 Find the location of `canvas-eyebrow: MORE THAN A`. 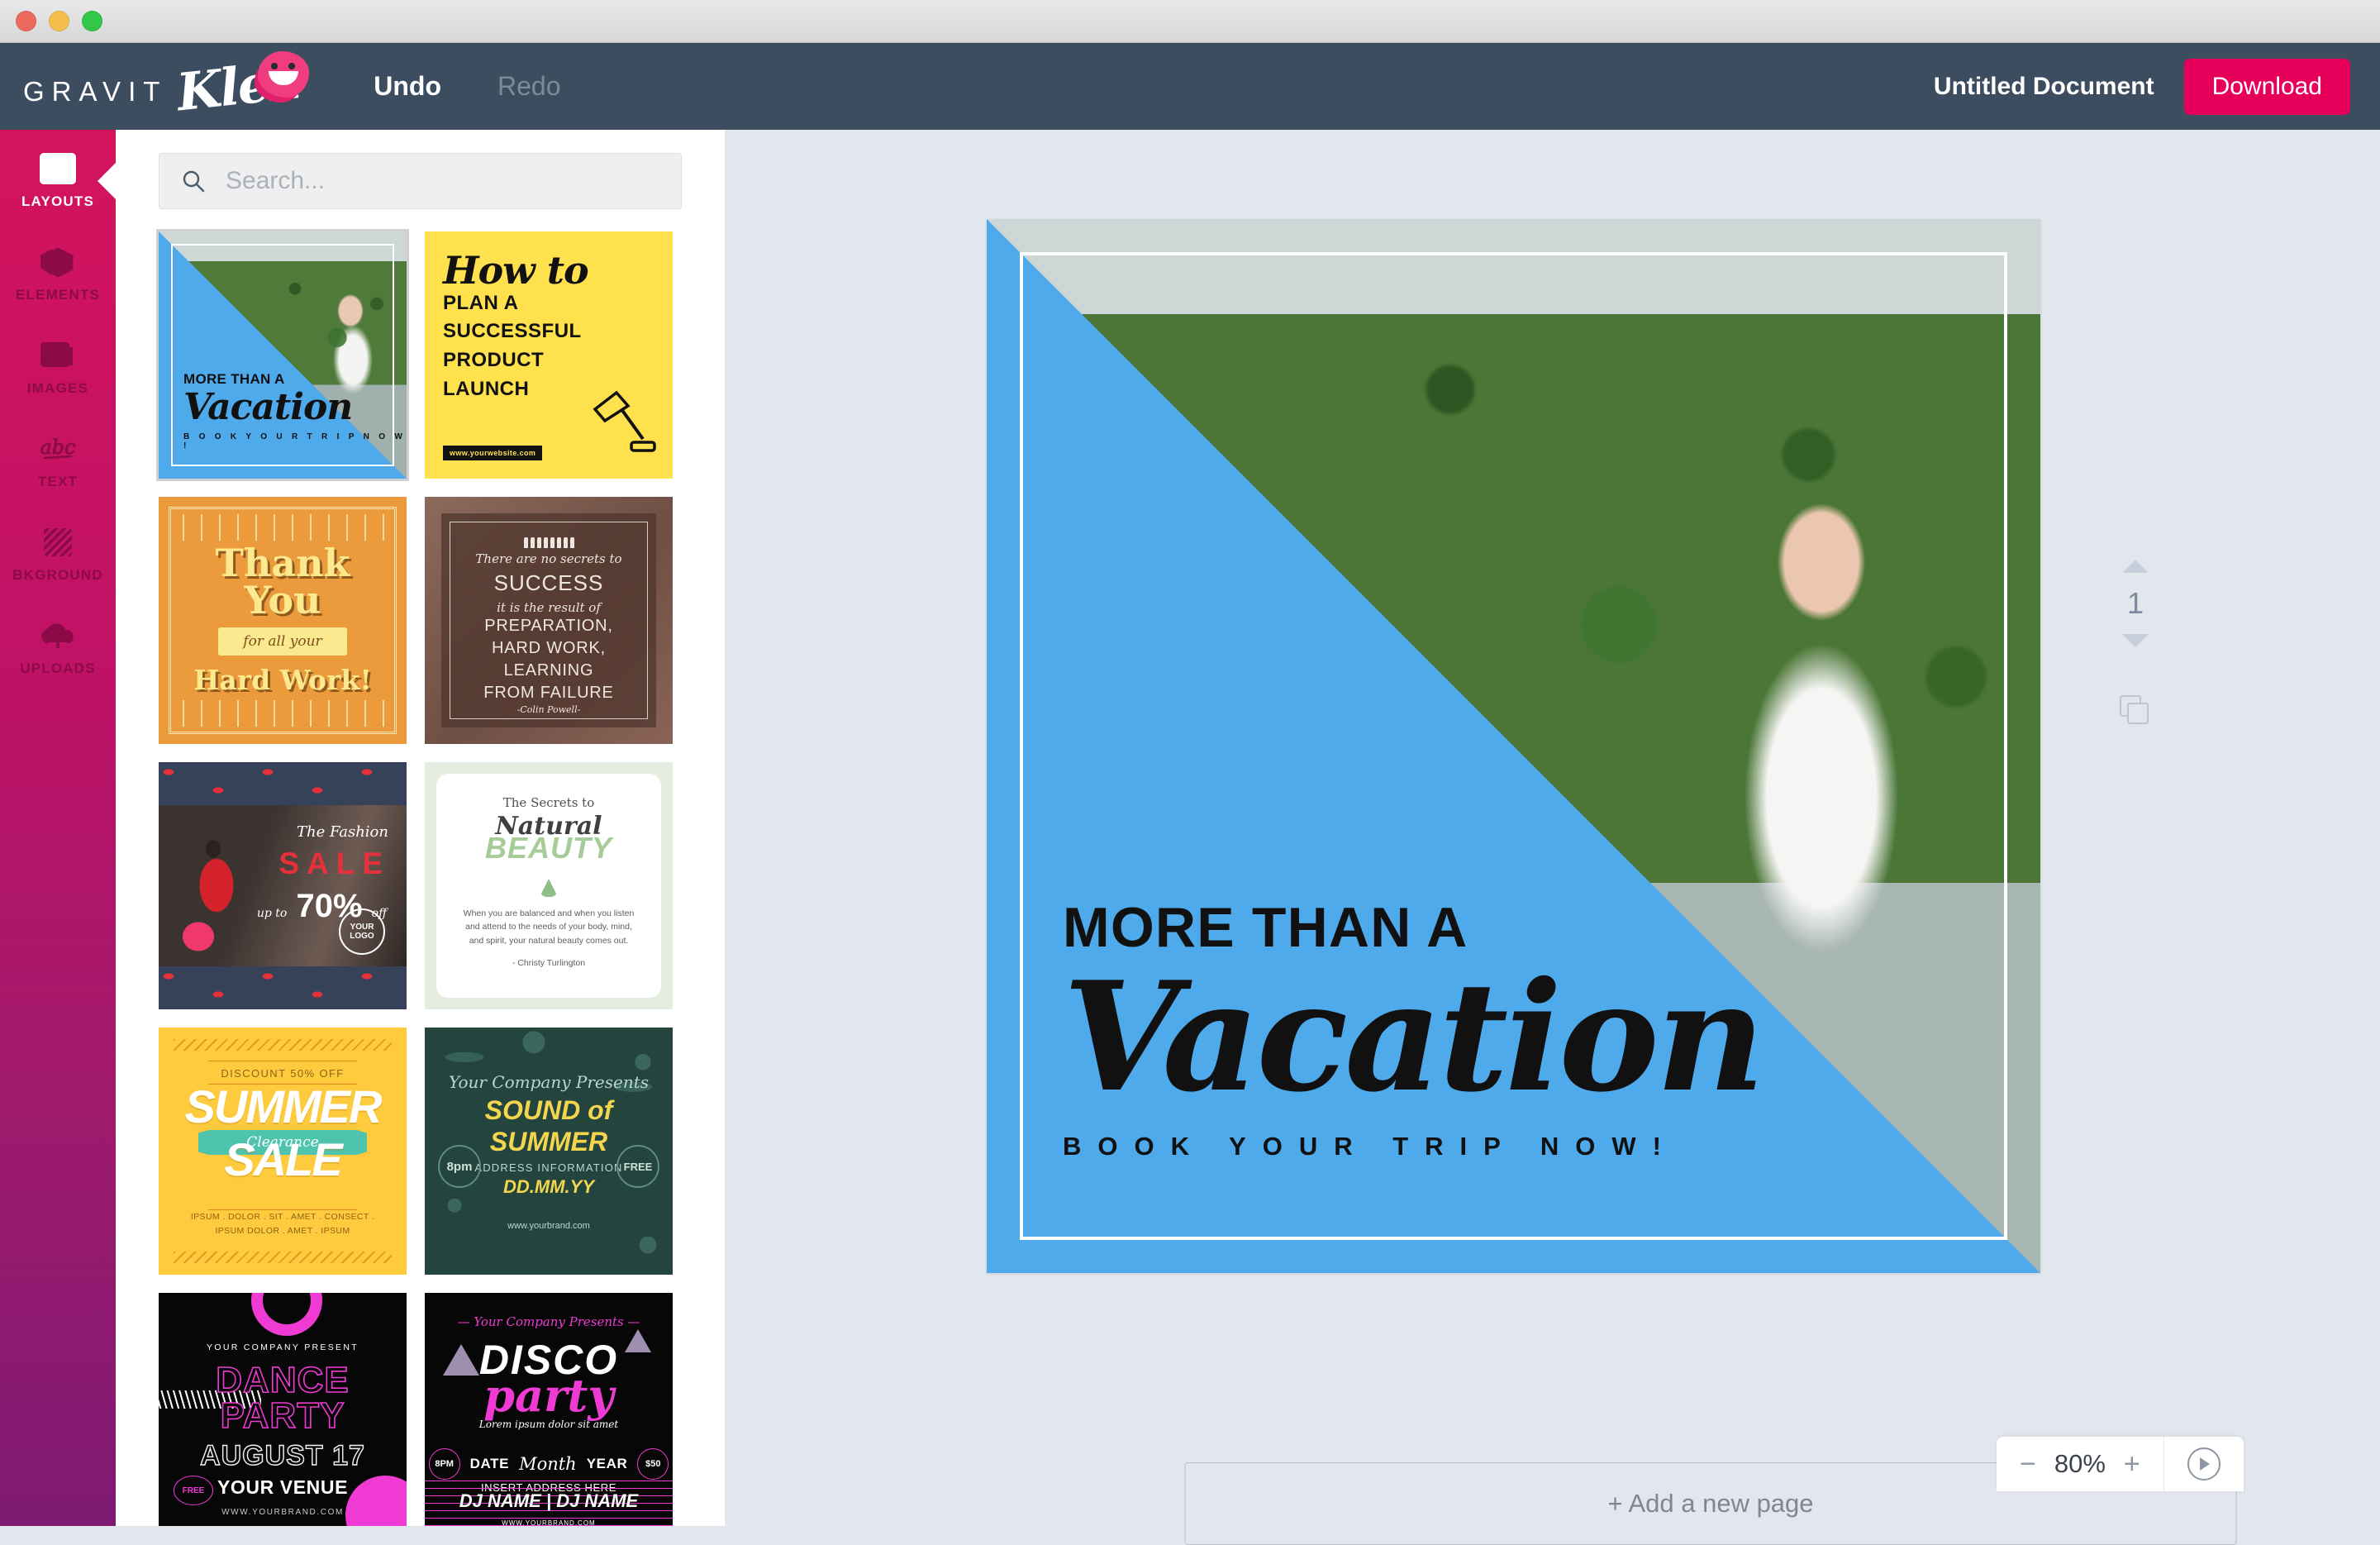

canvas-eyebrow: MORE THAN A is located at coordinates (1412, 927).